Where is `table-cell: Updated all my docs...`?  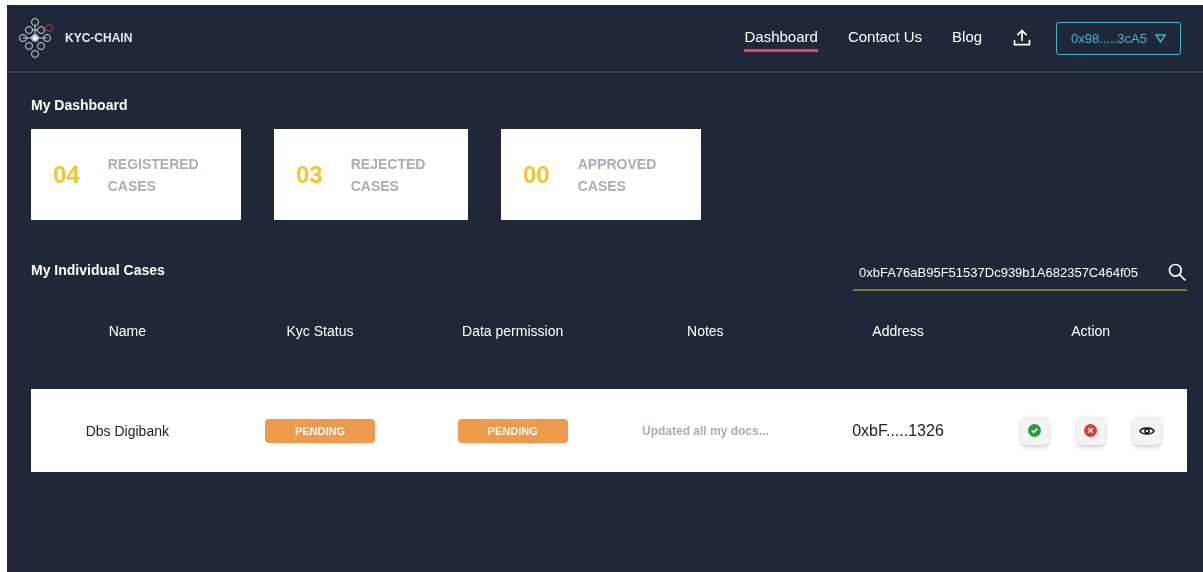
table-cell: Updated all my docs... is located at coordinates (705, 430).